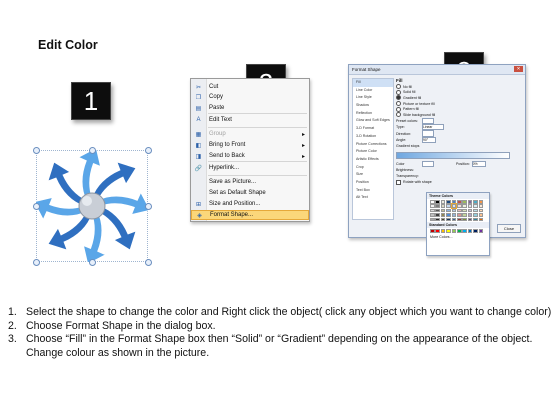 Image resolution: width=560 pixels, height=420 pixels. Describe the element at coordinates (373, 191) in the screenshot. I see `nav-item-text-box: Text Box` at that location.